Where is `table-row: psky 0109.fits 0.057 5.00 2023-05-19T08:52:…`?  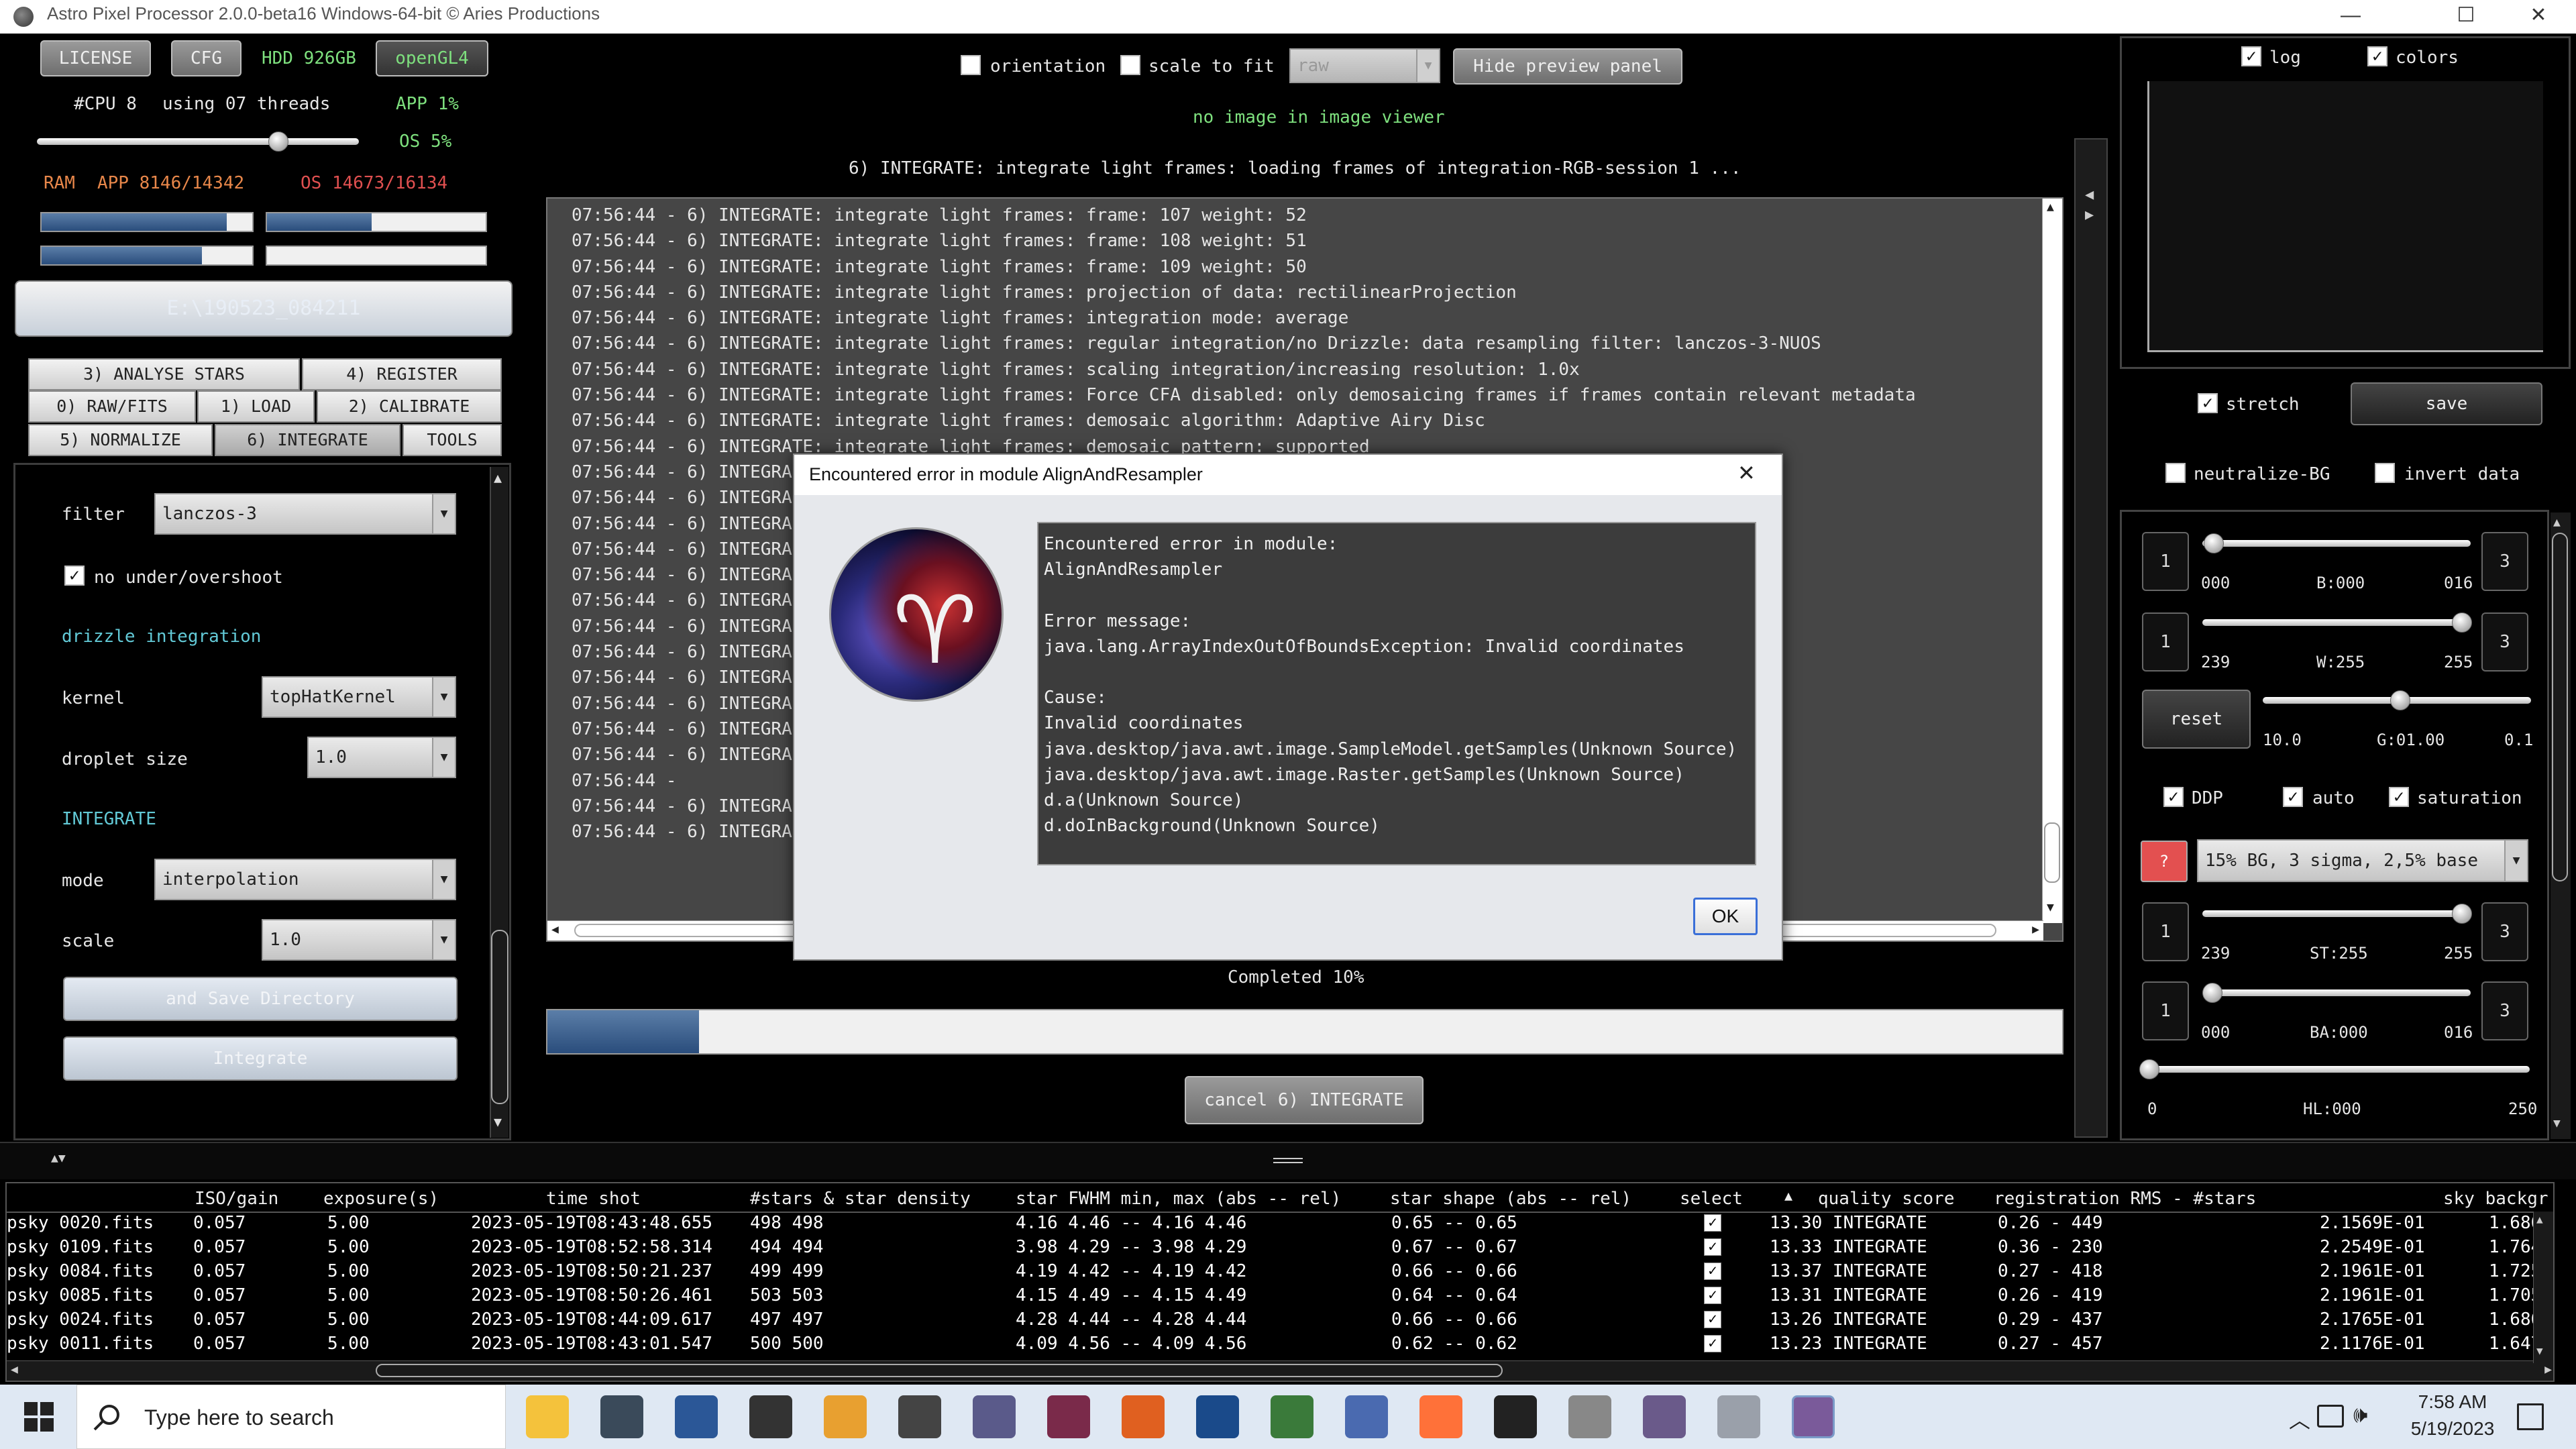
table-row: psky 0109.fits 0.057 5.00 2023-05-19T08:52:… is located at coordinates (1280, 1248).